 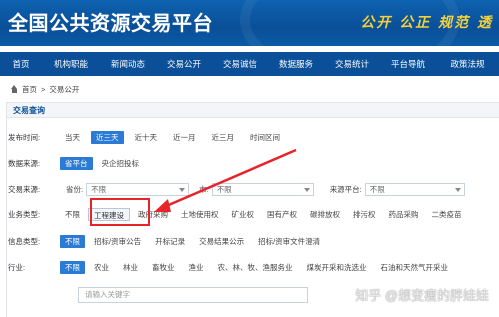 I want to click on platform-dropdown: 不限, so click(x=414, y=189).